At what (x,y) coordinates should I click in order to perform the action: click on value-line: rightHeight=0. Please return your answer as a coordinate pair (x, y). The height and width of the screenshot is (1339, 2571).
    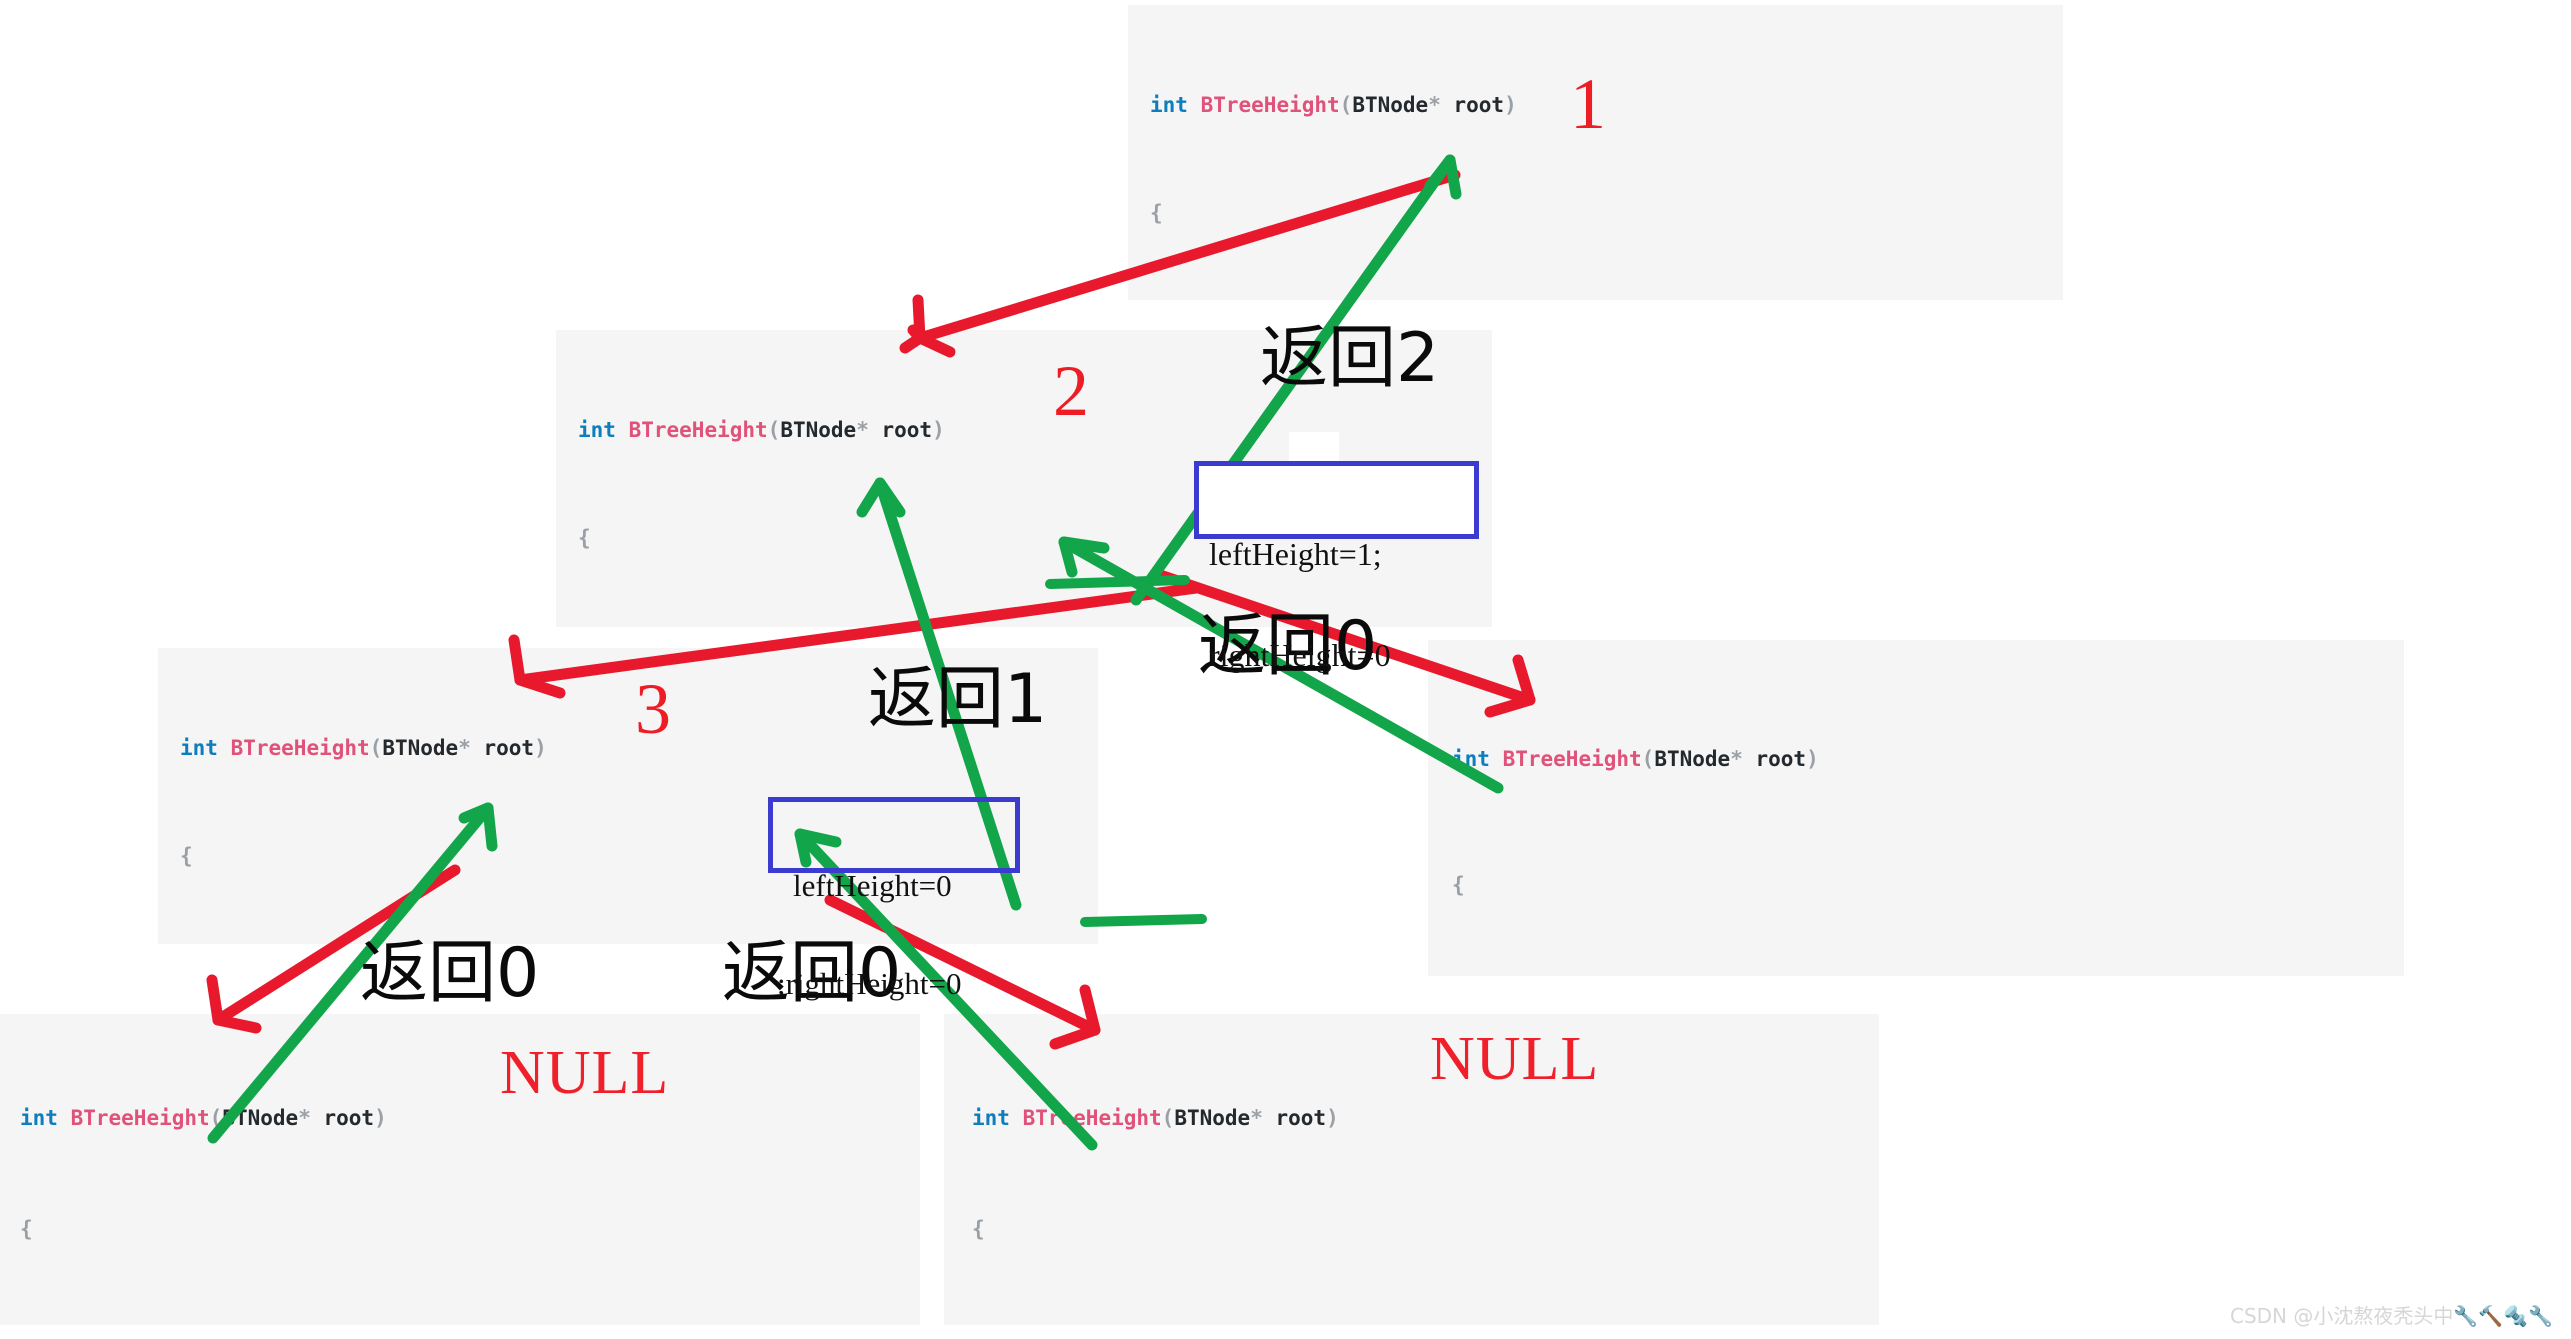
    Looking at the image, I should click on (1300, 654).